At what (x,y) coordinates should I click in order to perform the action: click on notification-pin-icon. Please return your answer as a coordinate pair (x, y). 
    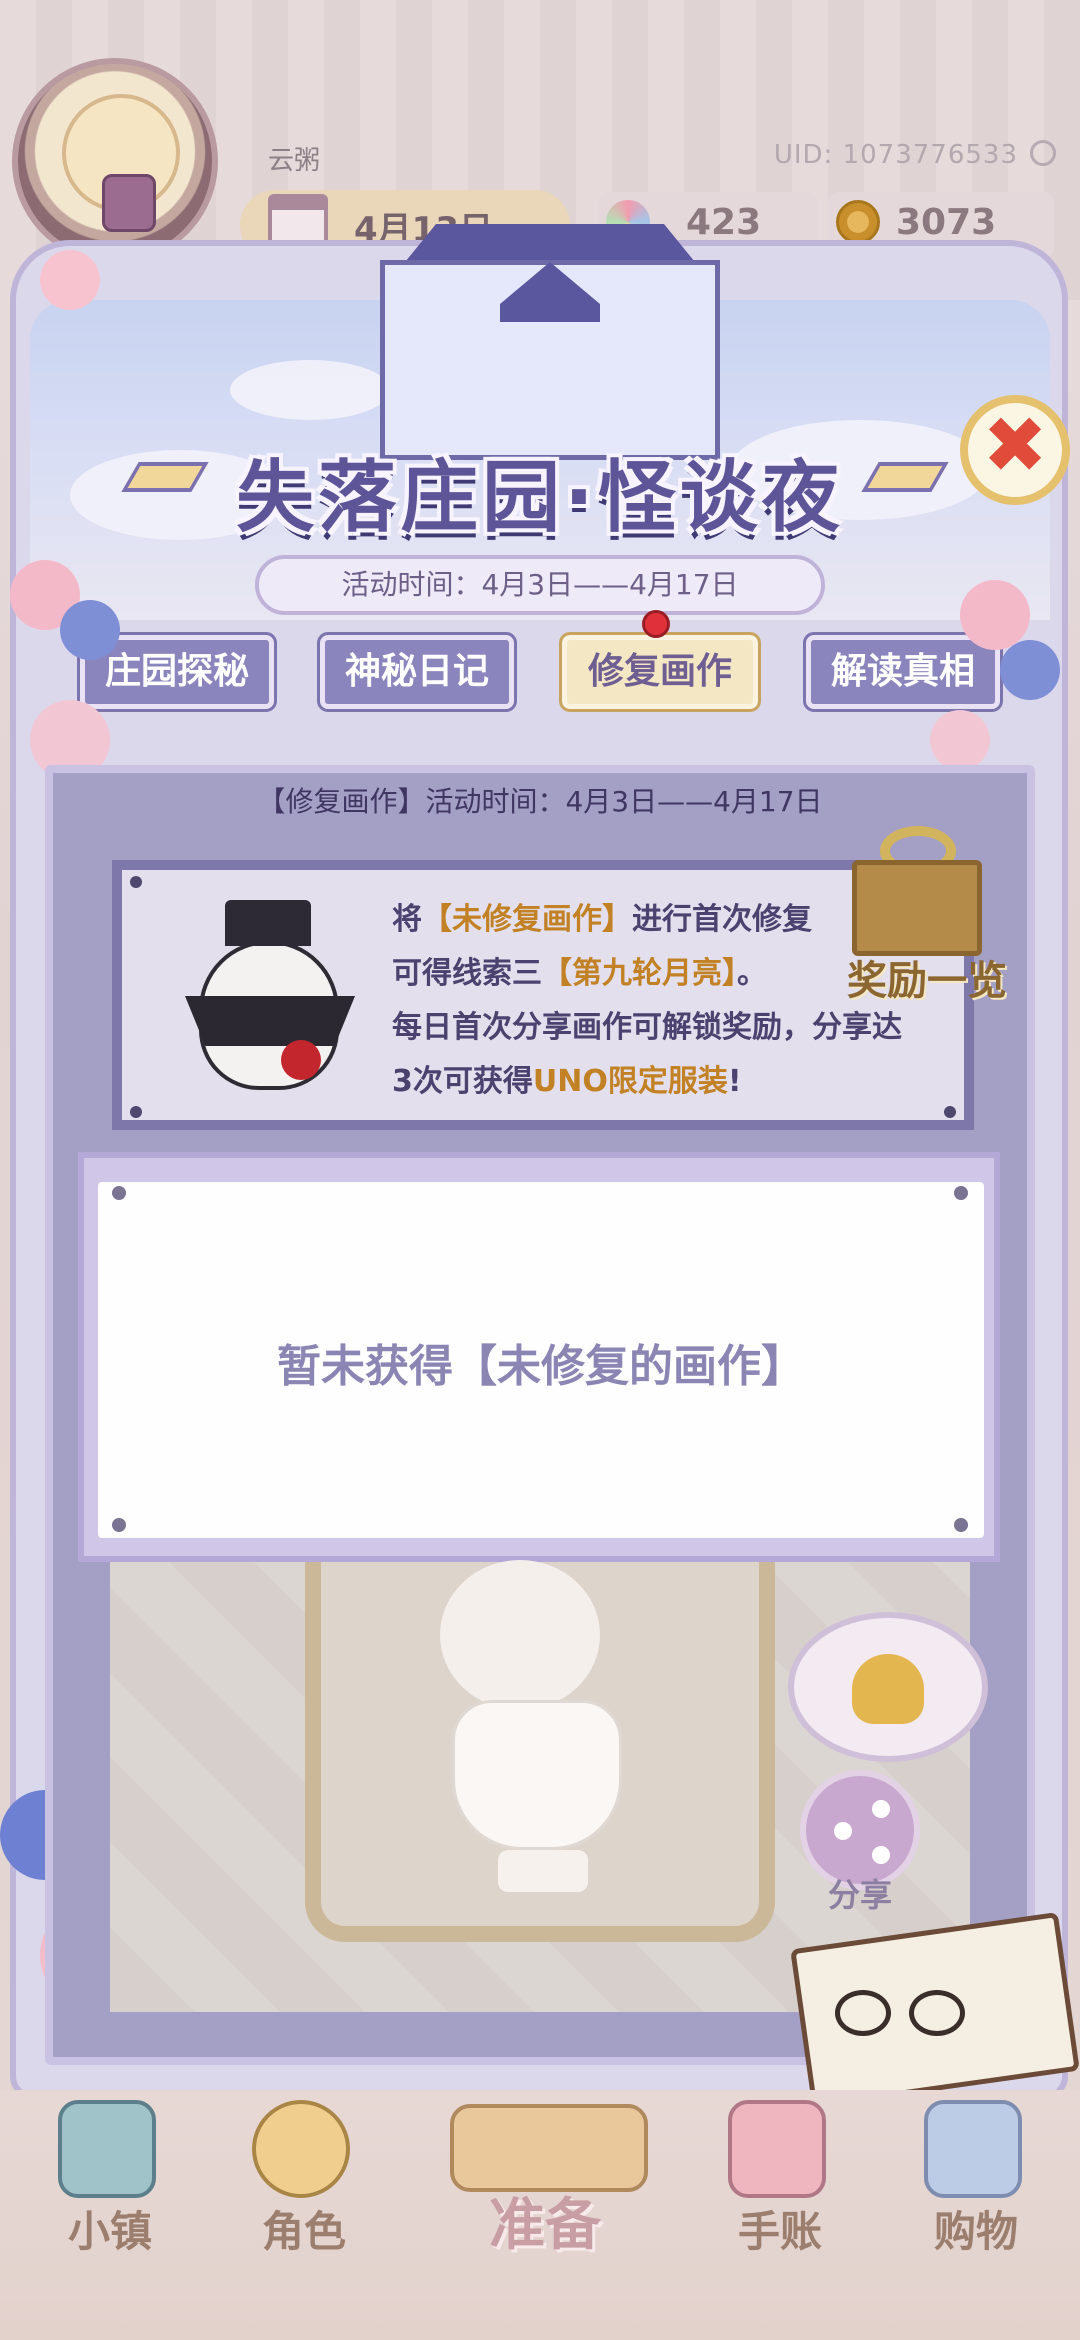
    Looking at the image, I should click on (656, 624).